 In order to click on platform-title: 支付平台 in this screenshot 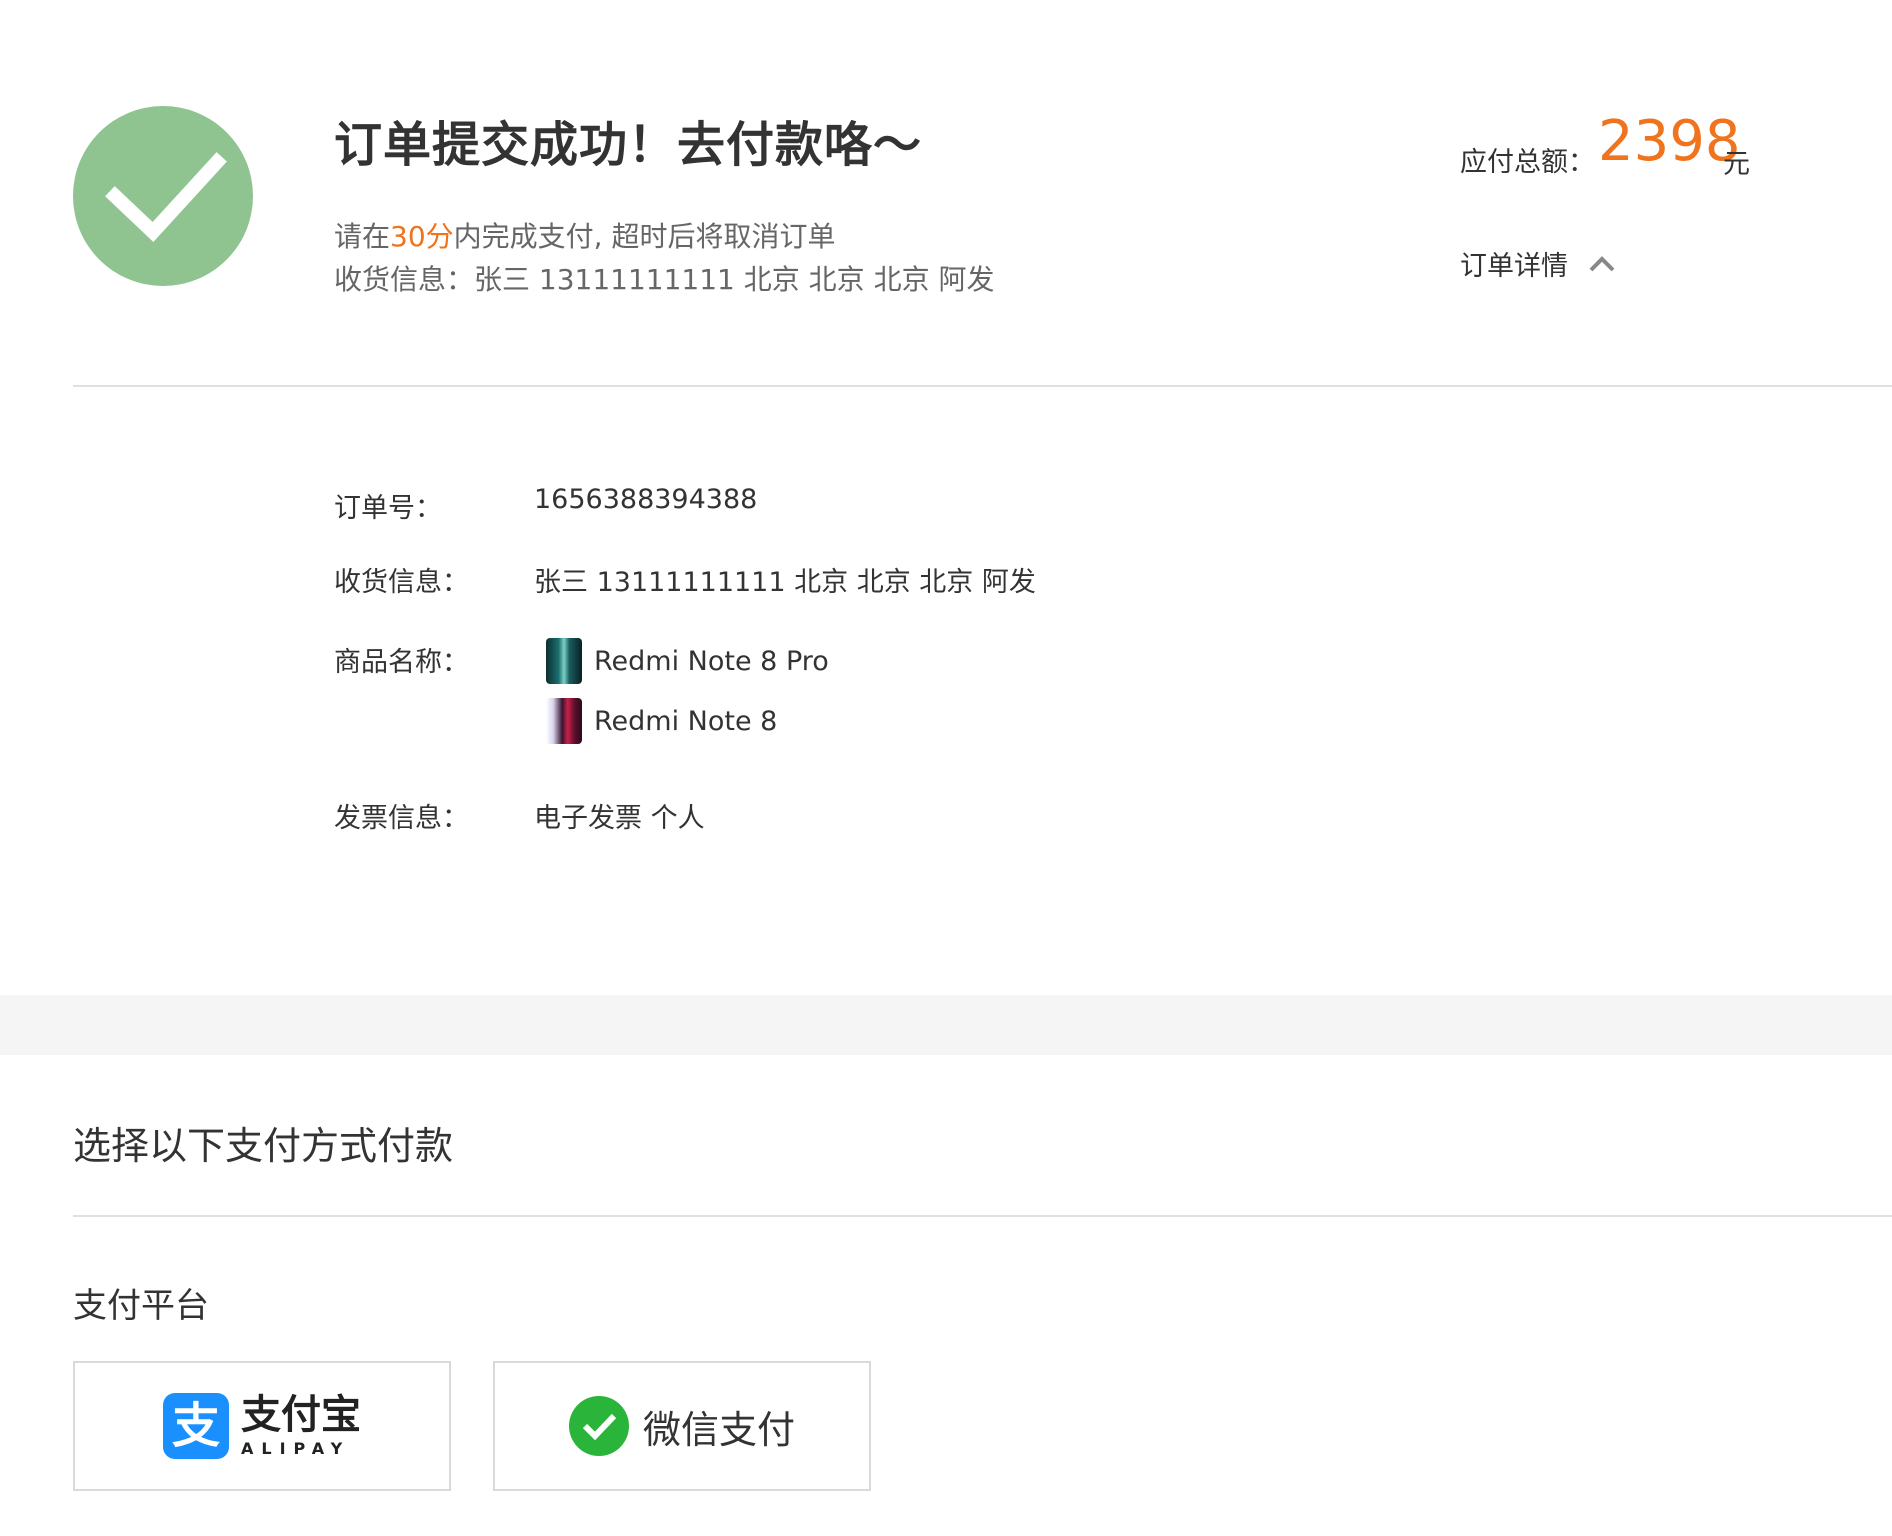, I will do `click(141, 1306)`.